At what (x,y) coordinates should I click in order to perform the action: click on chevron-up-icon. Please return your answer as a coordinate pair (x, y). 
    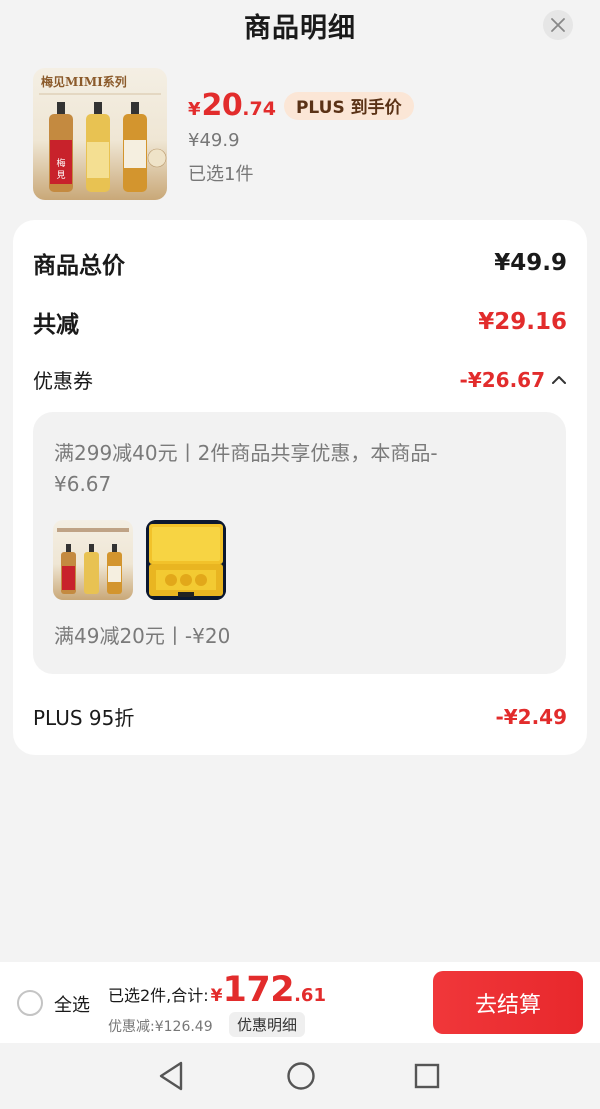
    Looking at the image, I should click on (559, 379).